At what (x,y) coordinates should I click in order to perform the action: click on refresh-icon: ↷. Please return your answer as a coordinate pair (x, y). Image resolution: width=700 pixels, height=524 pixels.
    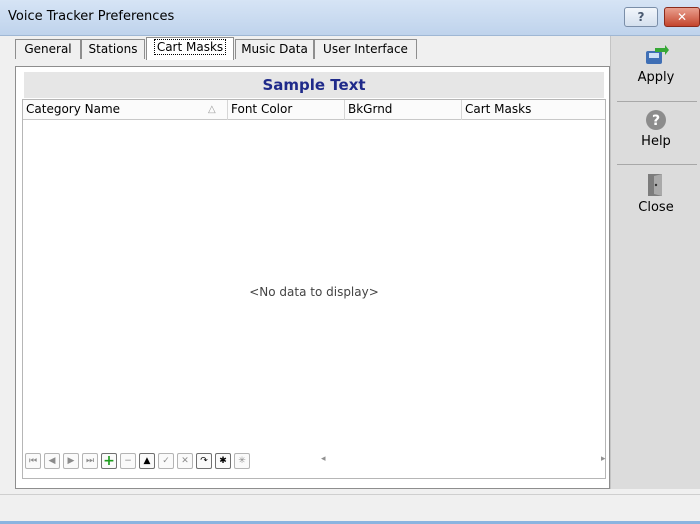
    Looking at the image, I should click on (204, 461).